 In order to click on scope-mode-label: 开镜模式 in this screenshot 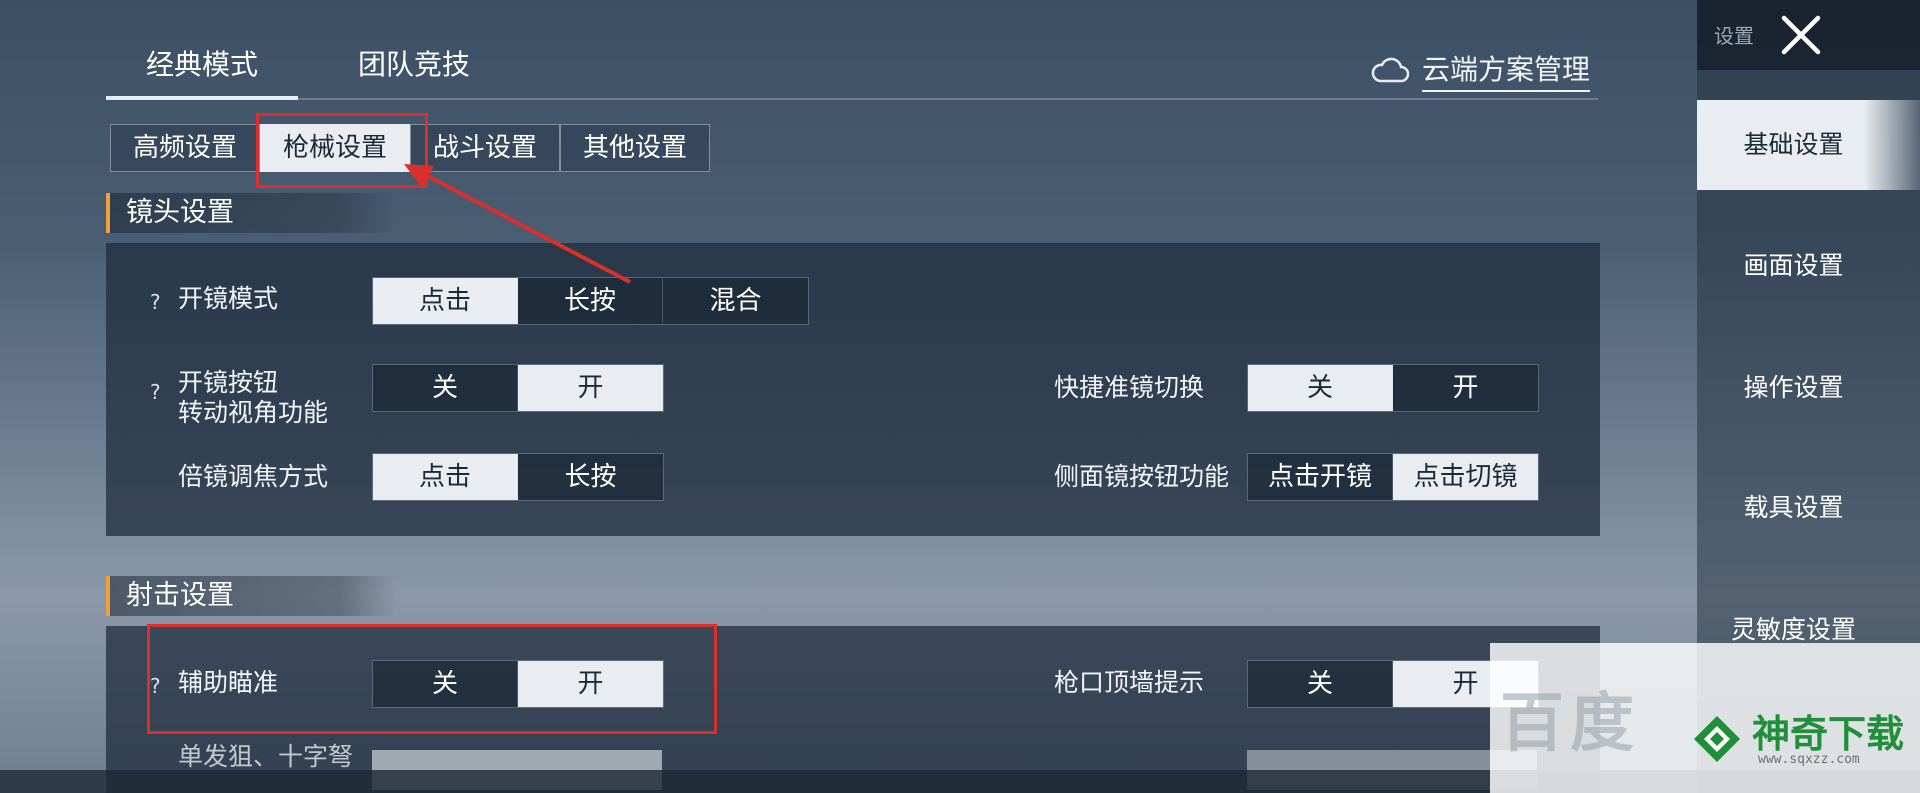, I will do `click(228, 298)`.